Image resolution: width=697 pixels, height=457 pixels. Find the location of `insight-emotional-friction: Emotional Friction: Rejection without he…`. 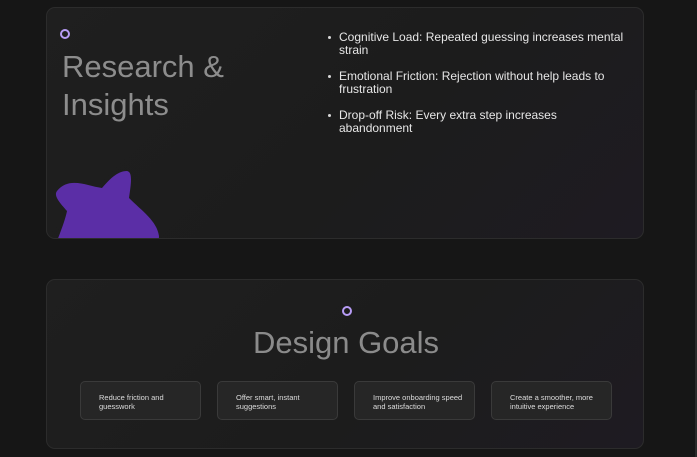

insight-emotional-friction: Emotional Friction: Rejection without he… is located at coordinates (477, 83).